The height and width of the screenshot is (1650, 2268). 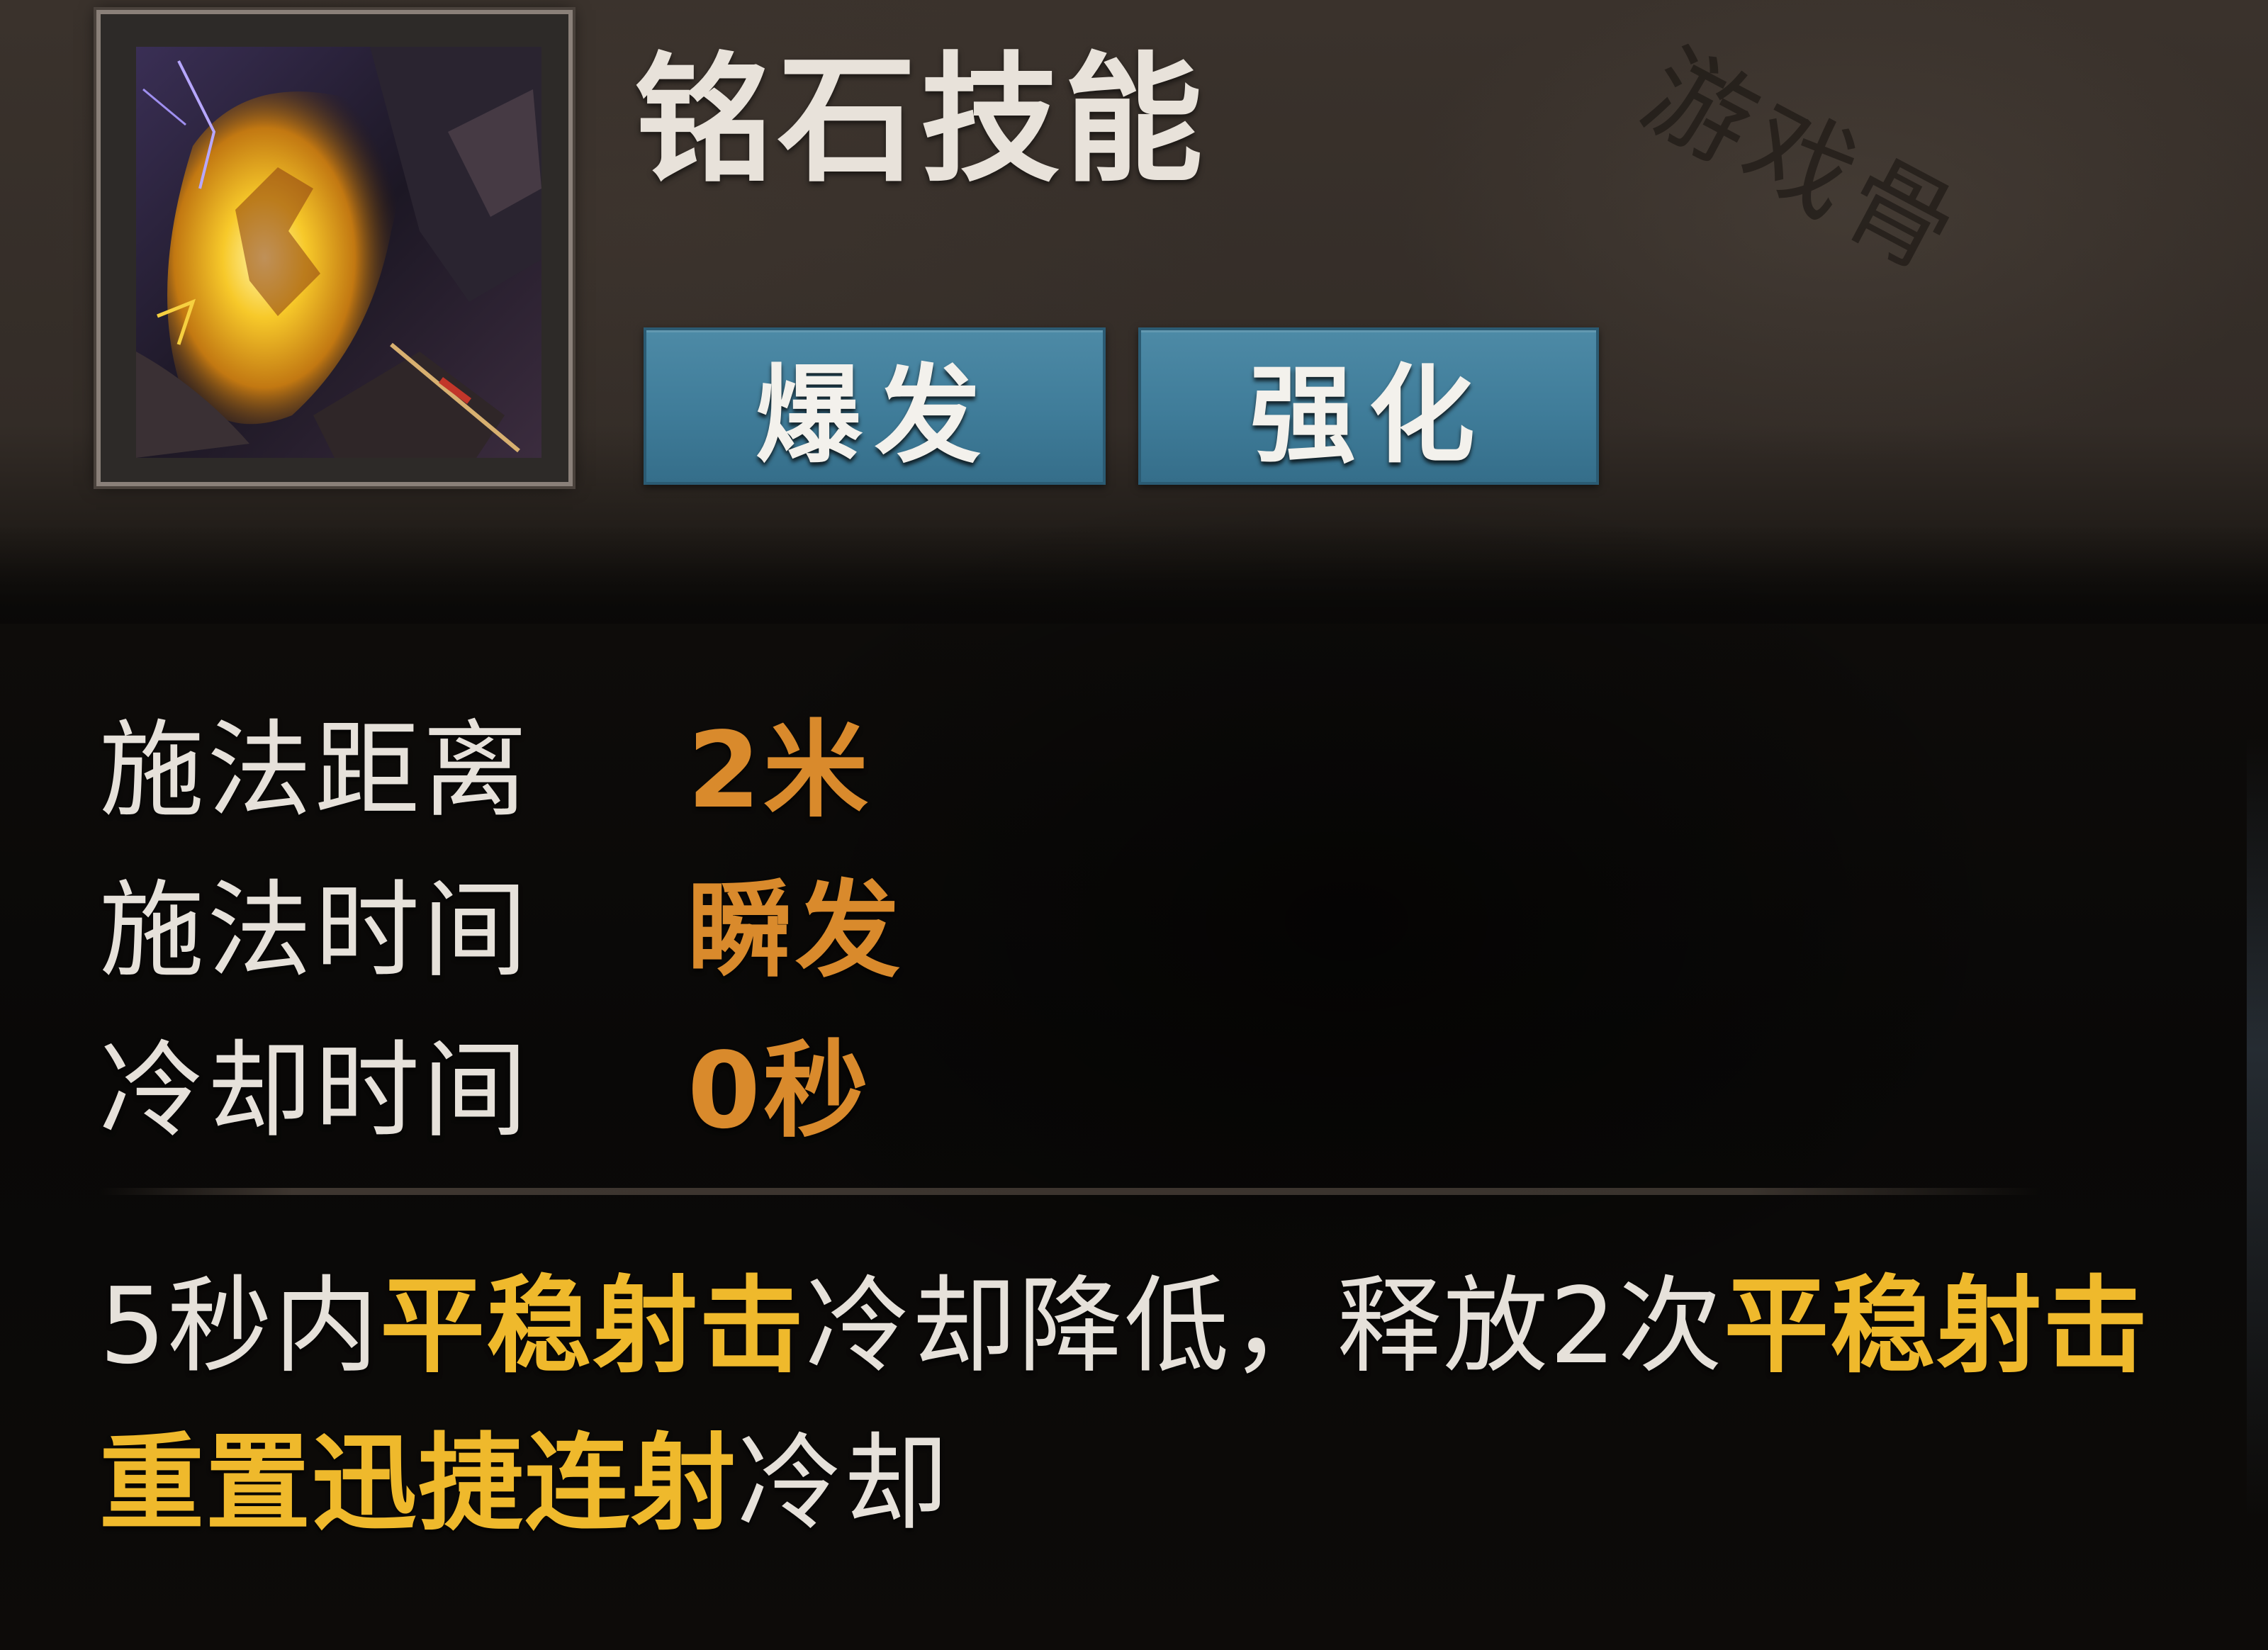 I want to click on skill-name-highlight: 迅捷连射, so click(x=524, y=1483).